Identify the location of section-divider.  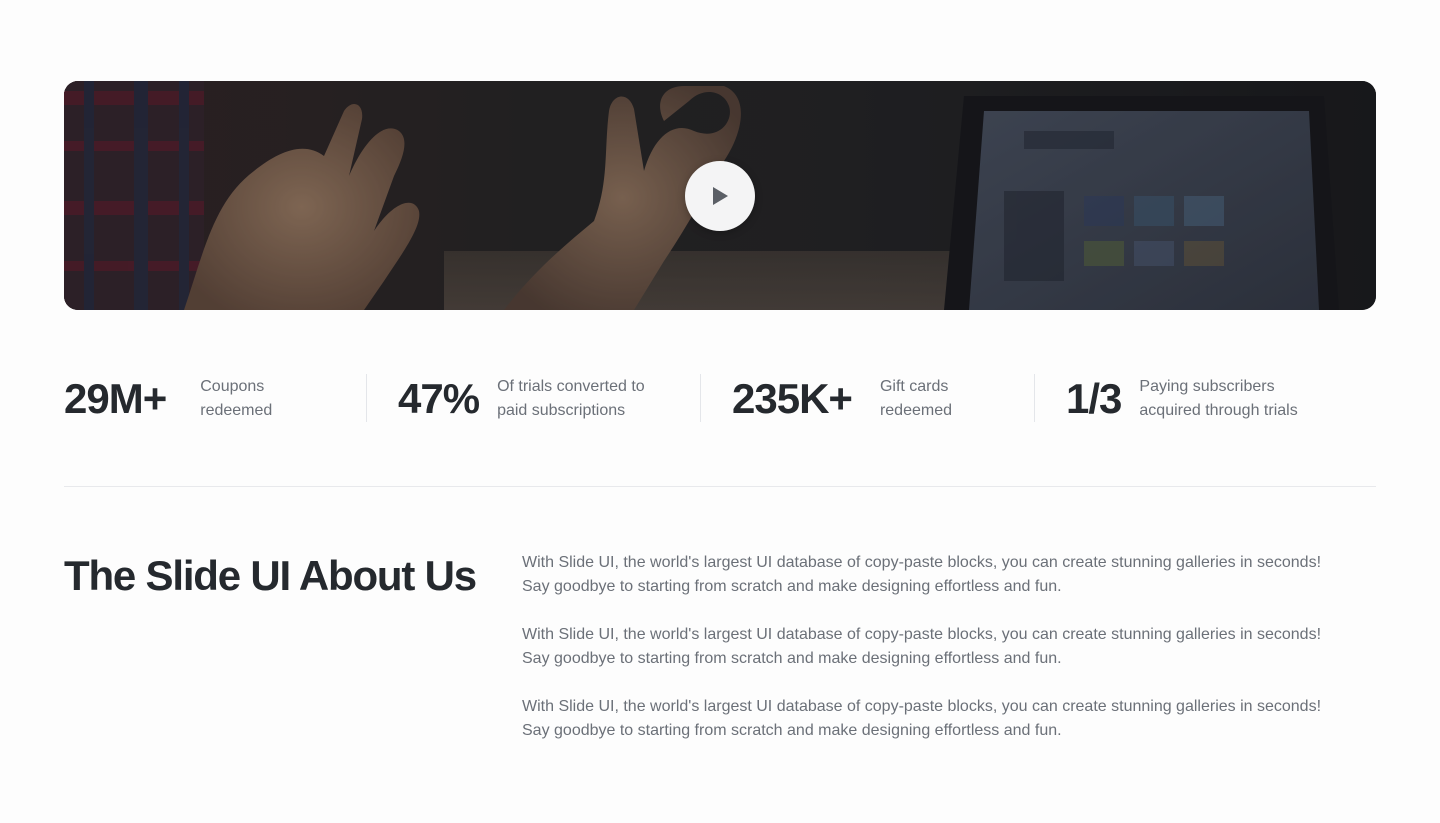
(720, 486).